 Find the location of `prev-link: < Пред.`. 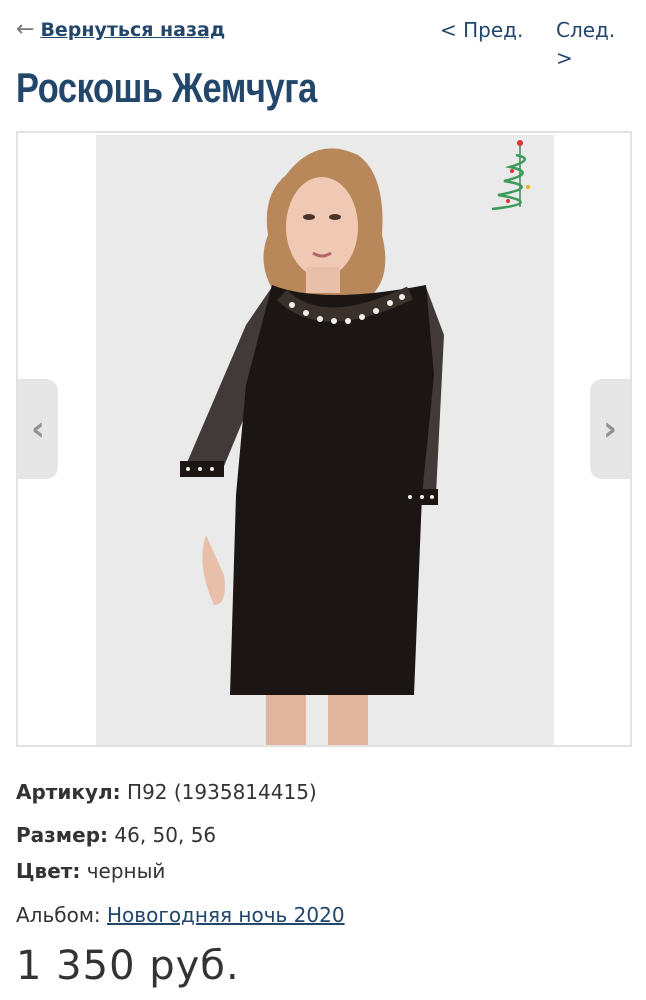

prev-link: < Пред. is located at coordinates (481, 30).